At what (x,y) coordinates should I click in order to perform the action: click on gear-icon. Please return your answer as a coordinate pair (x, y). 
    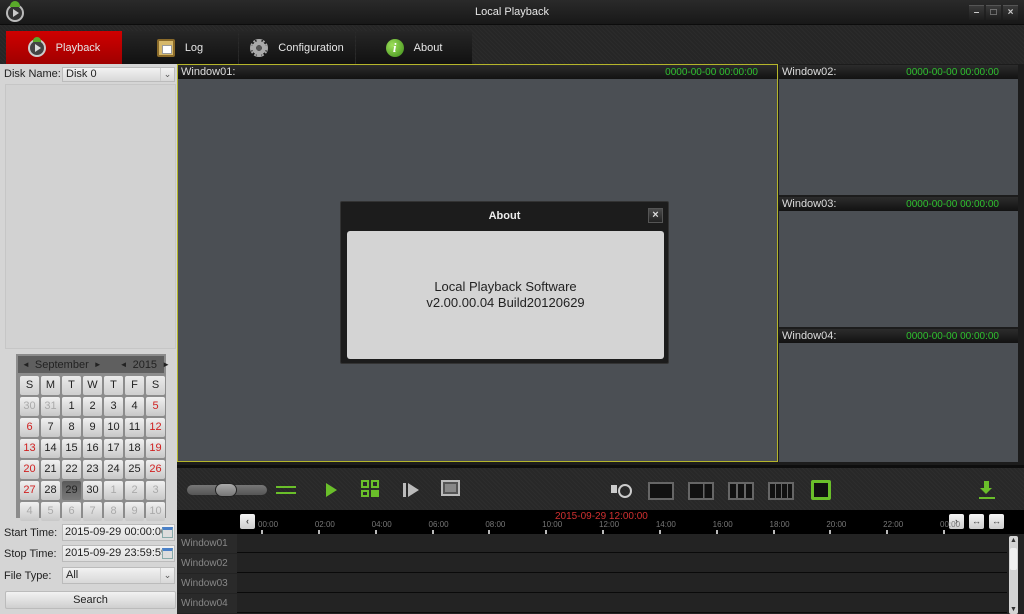
    Looking at the image, I should click on (259, 47).